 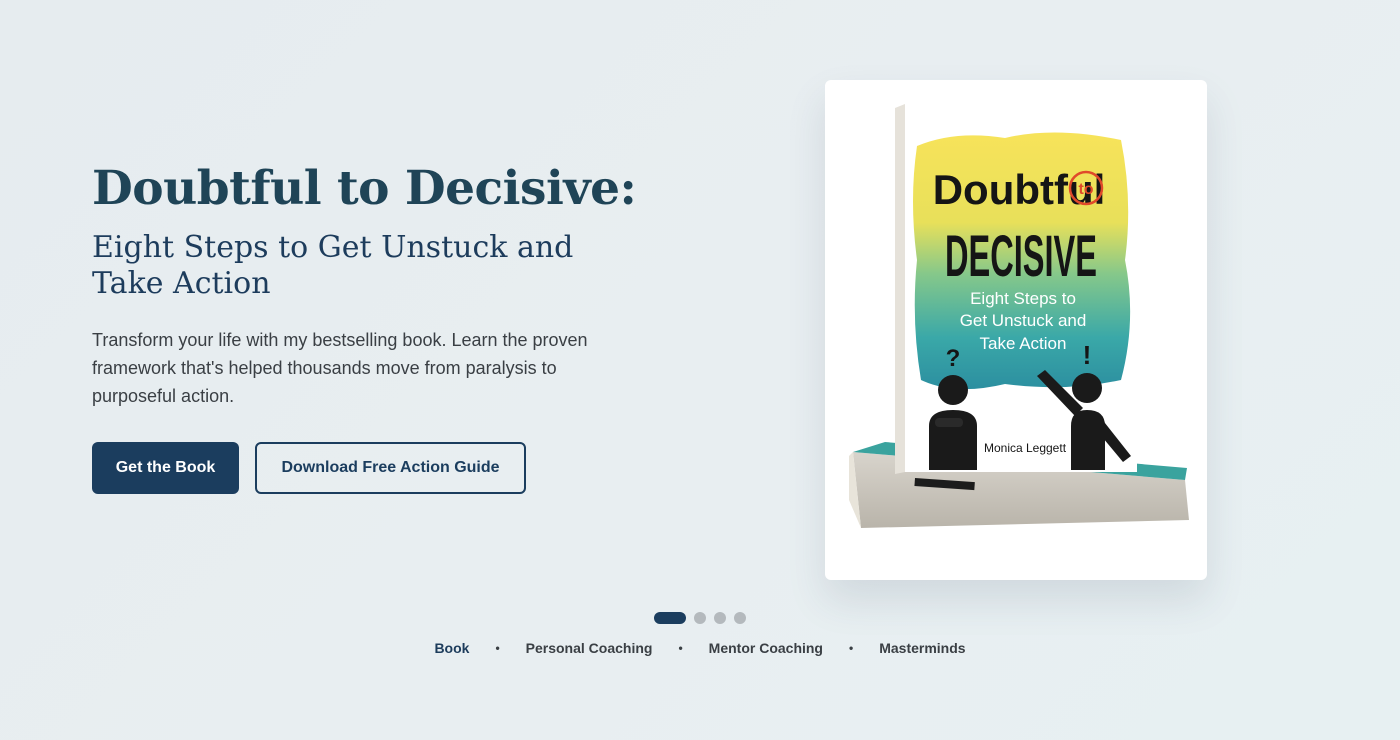 What do you see at coordinates (1023, 343) in the screenshot?
I see `cover-subtitle-line3: Take Action` at bounding box center [1023, 343].